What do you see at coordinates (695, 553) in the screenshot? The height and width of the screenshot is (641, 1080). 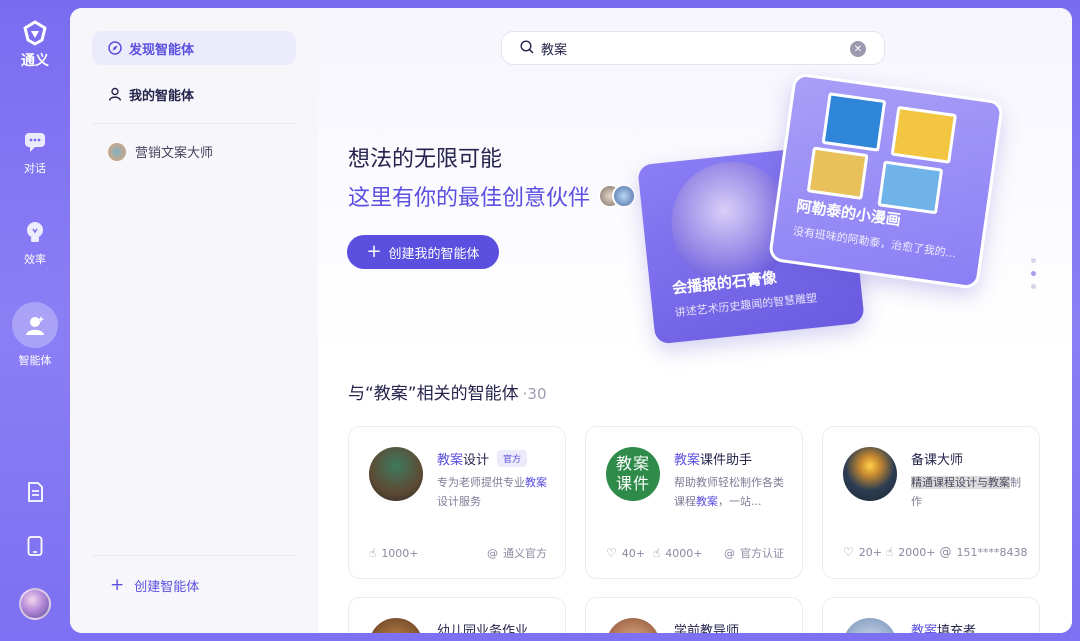 I see `agent-stats: ♡ 40+ ☝ 4000+ @ 官方认证` at bounding box center [695, 553].